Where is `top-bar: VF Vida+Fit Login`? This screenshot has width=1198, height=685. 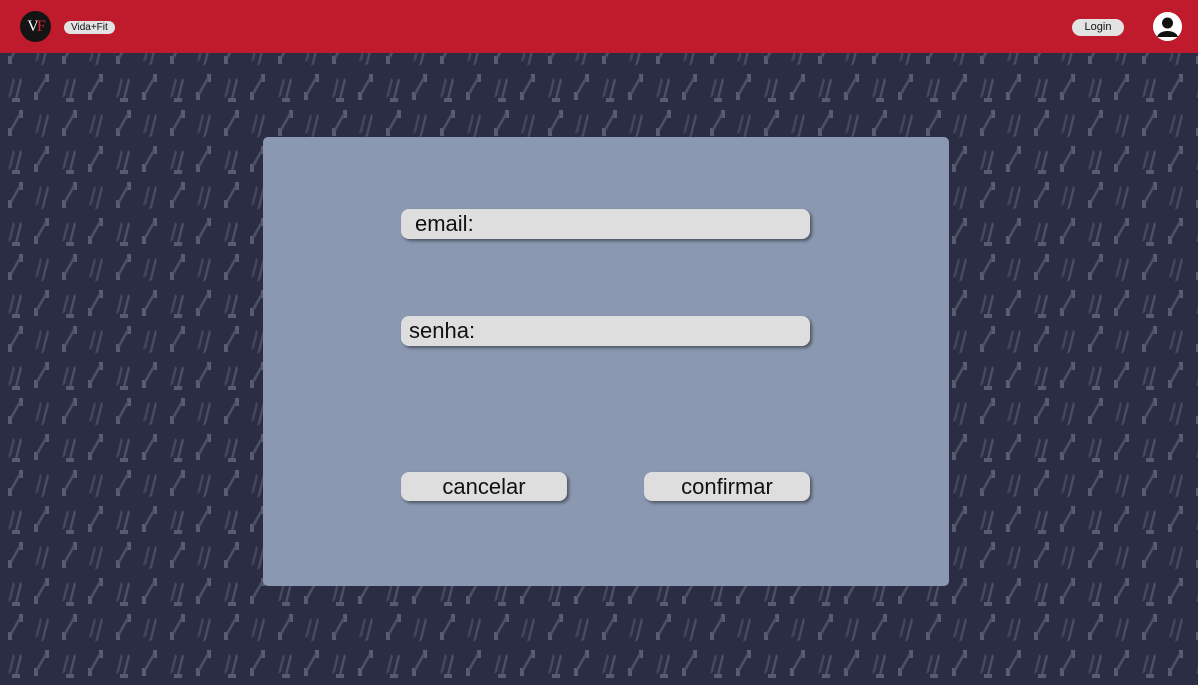 top-bar: VF Vida+Fit Login is located at coordinates (599, 26).